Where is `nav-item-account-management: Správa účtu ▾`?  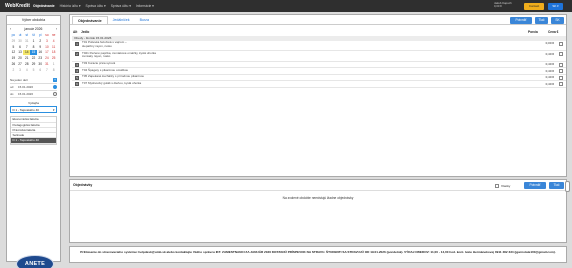
nav-item-account-management: Správa účtu ▾ is located at coordinates (96, 6).